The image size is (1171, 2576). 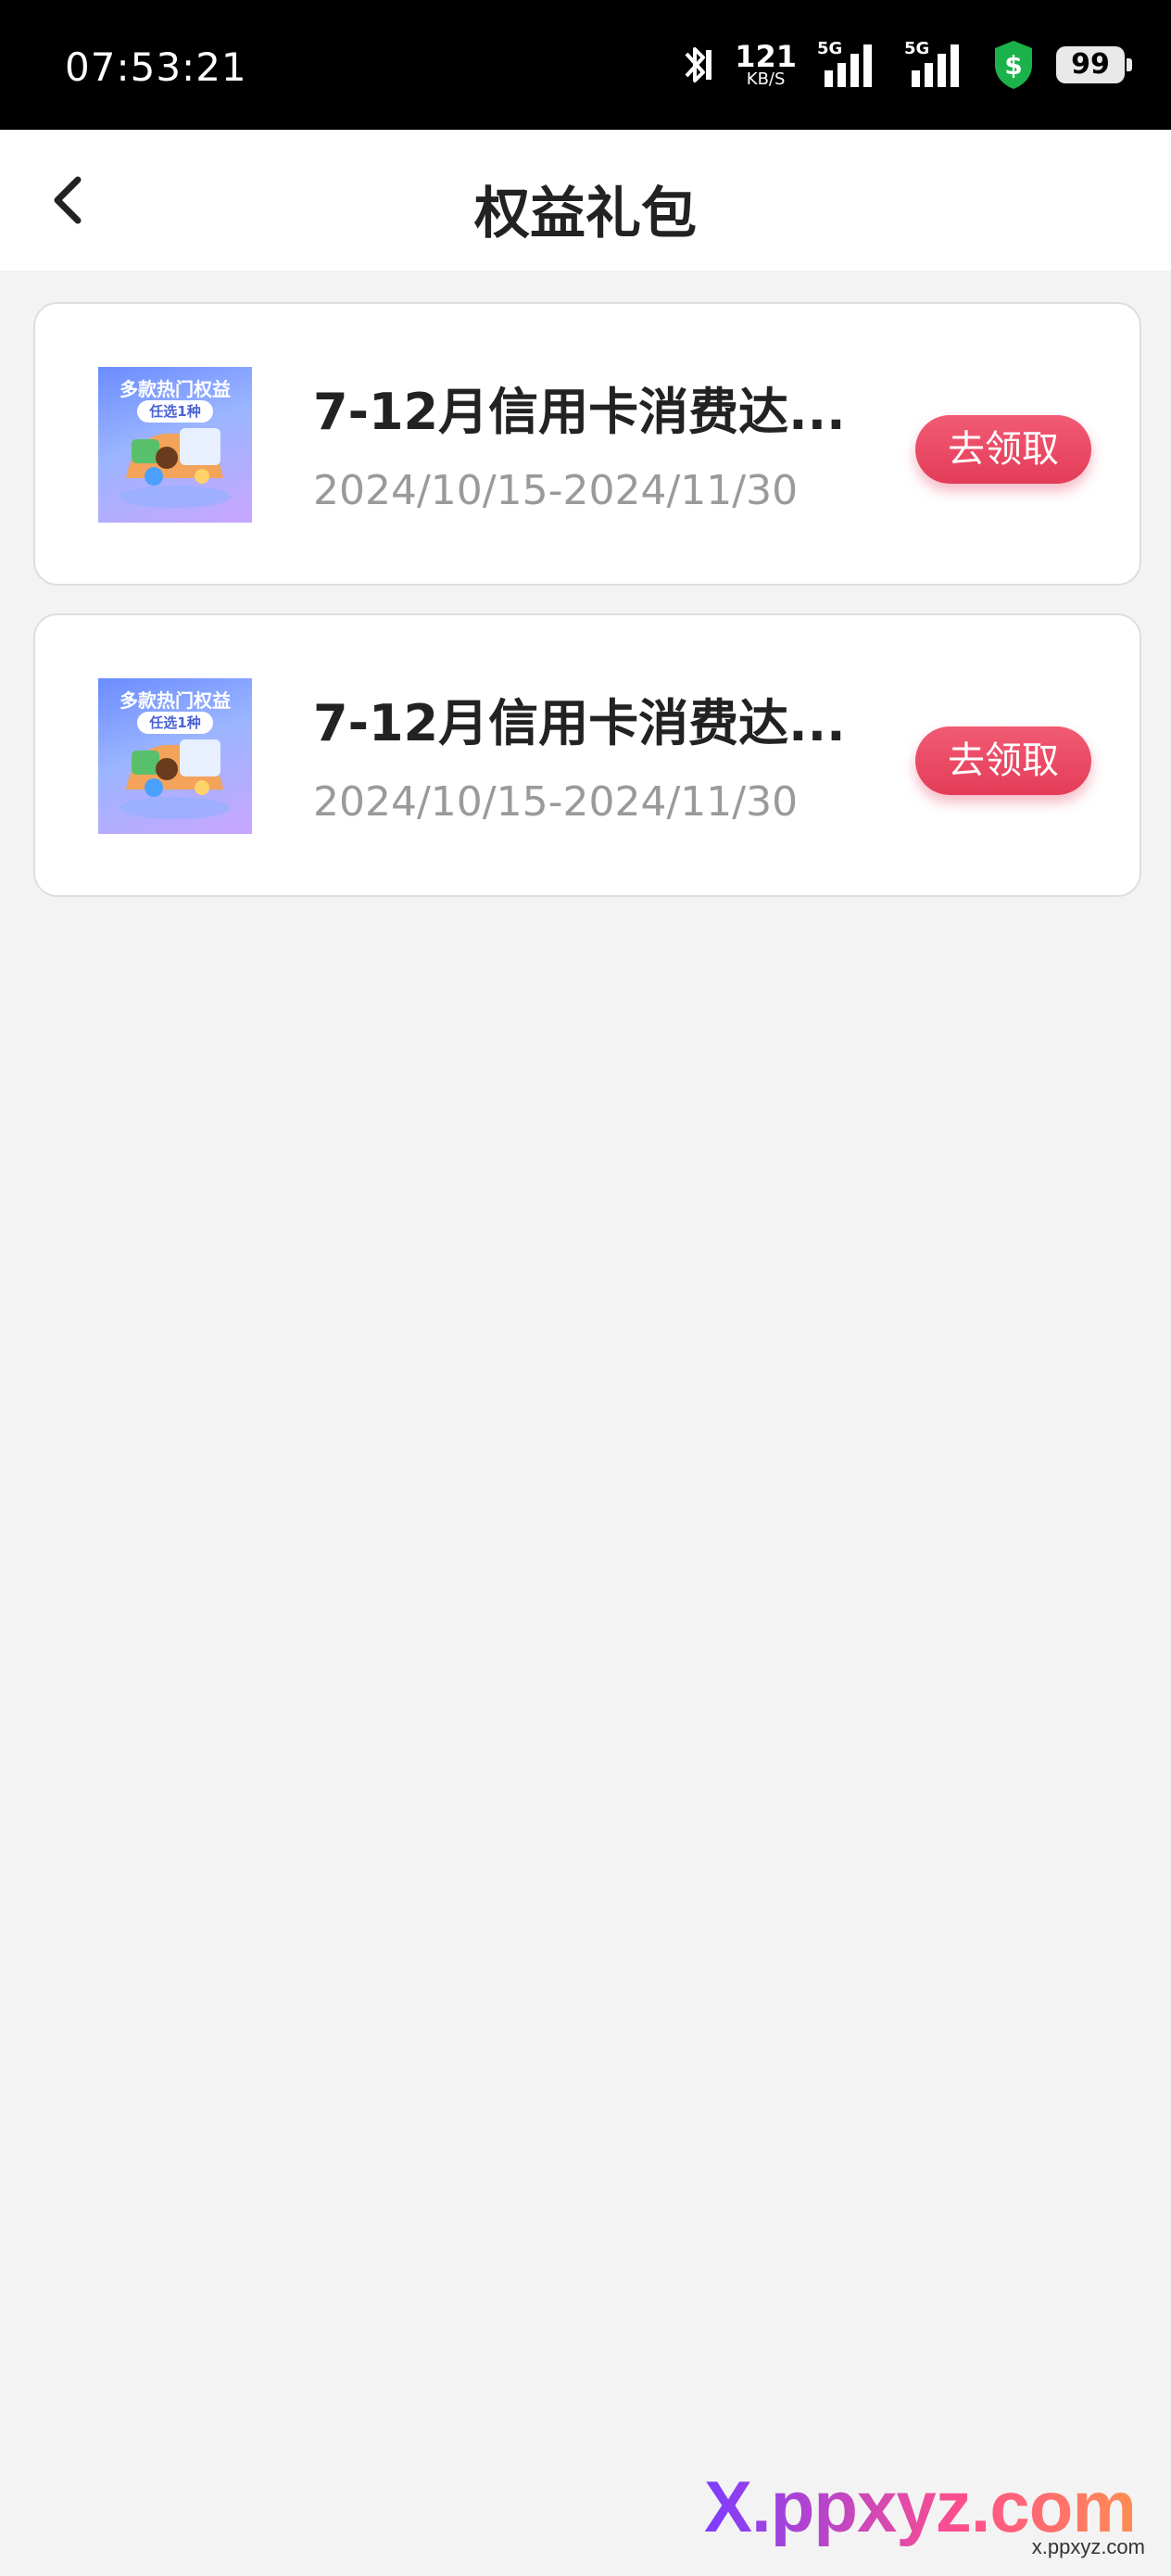 I want to click on signal-1: 5G, so click(x=851, y=65).